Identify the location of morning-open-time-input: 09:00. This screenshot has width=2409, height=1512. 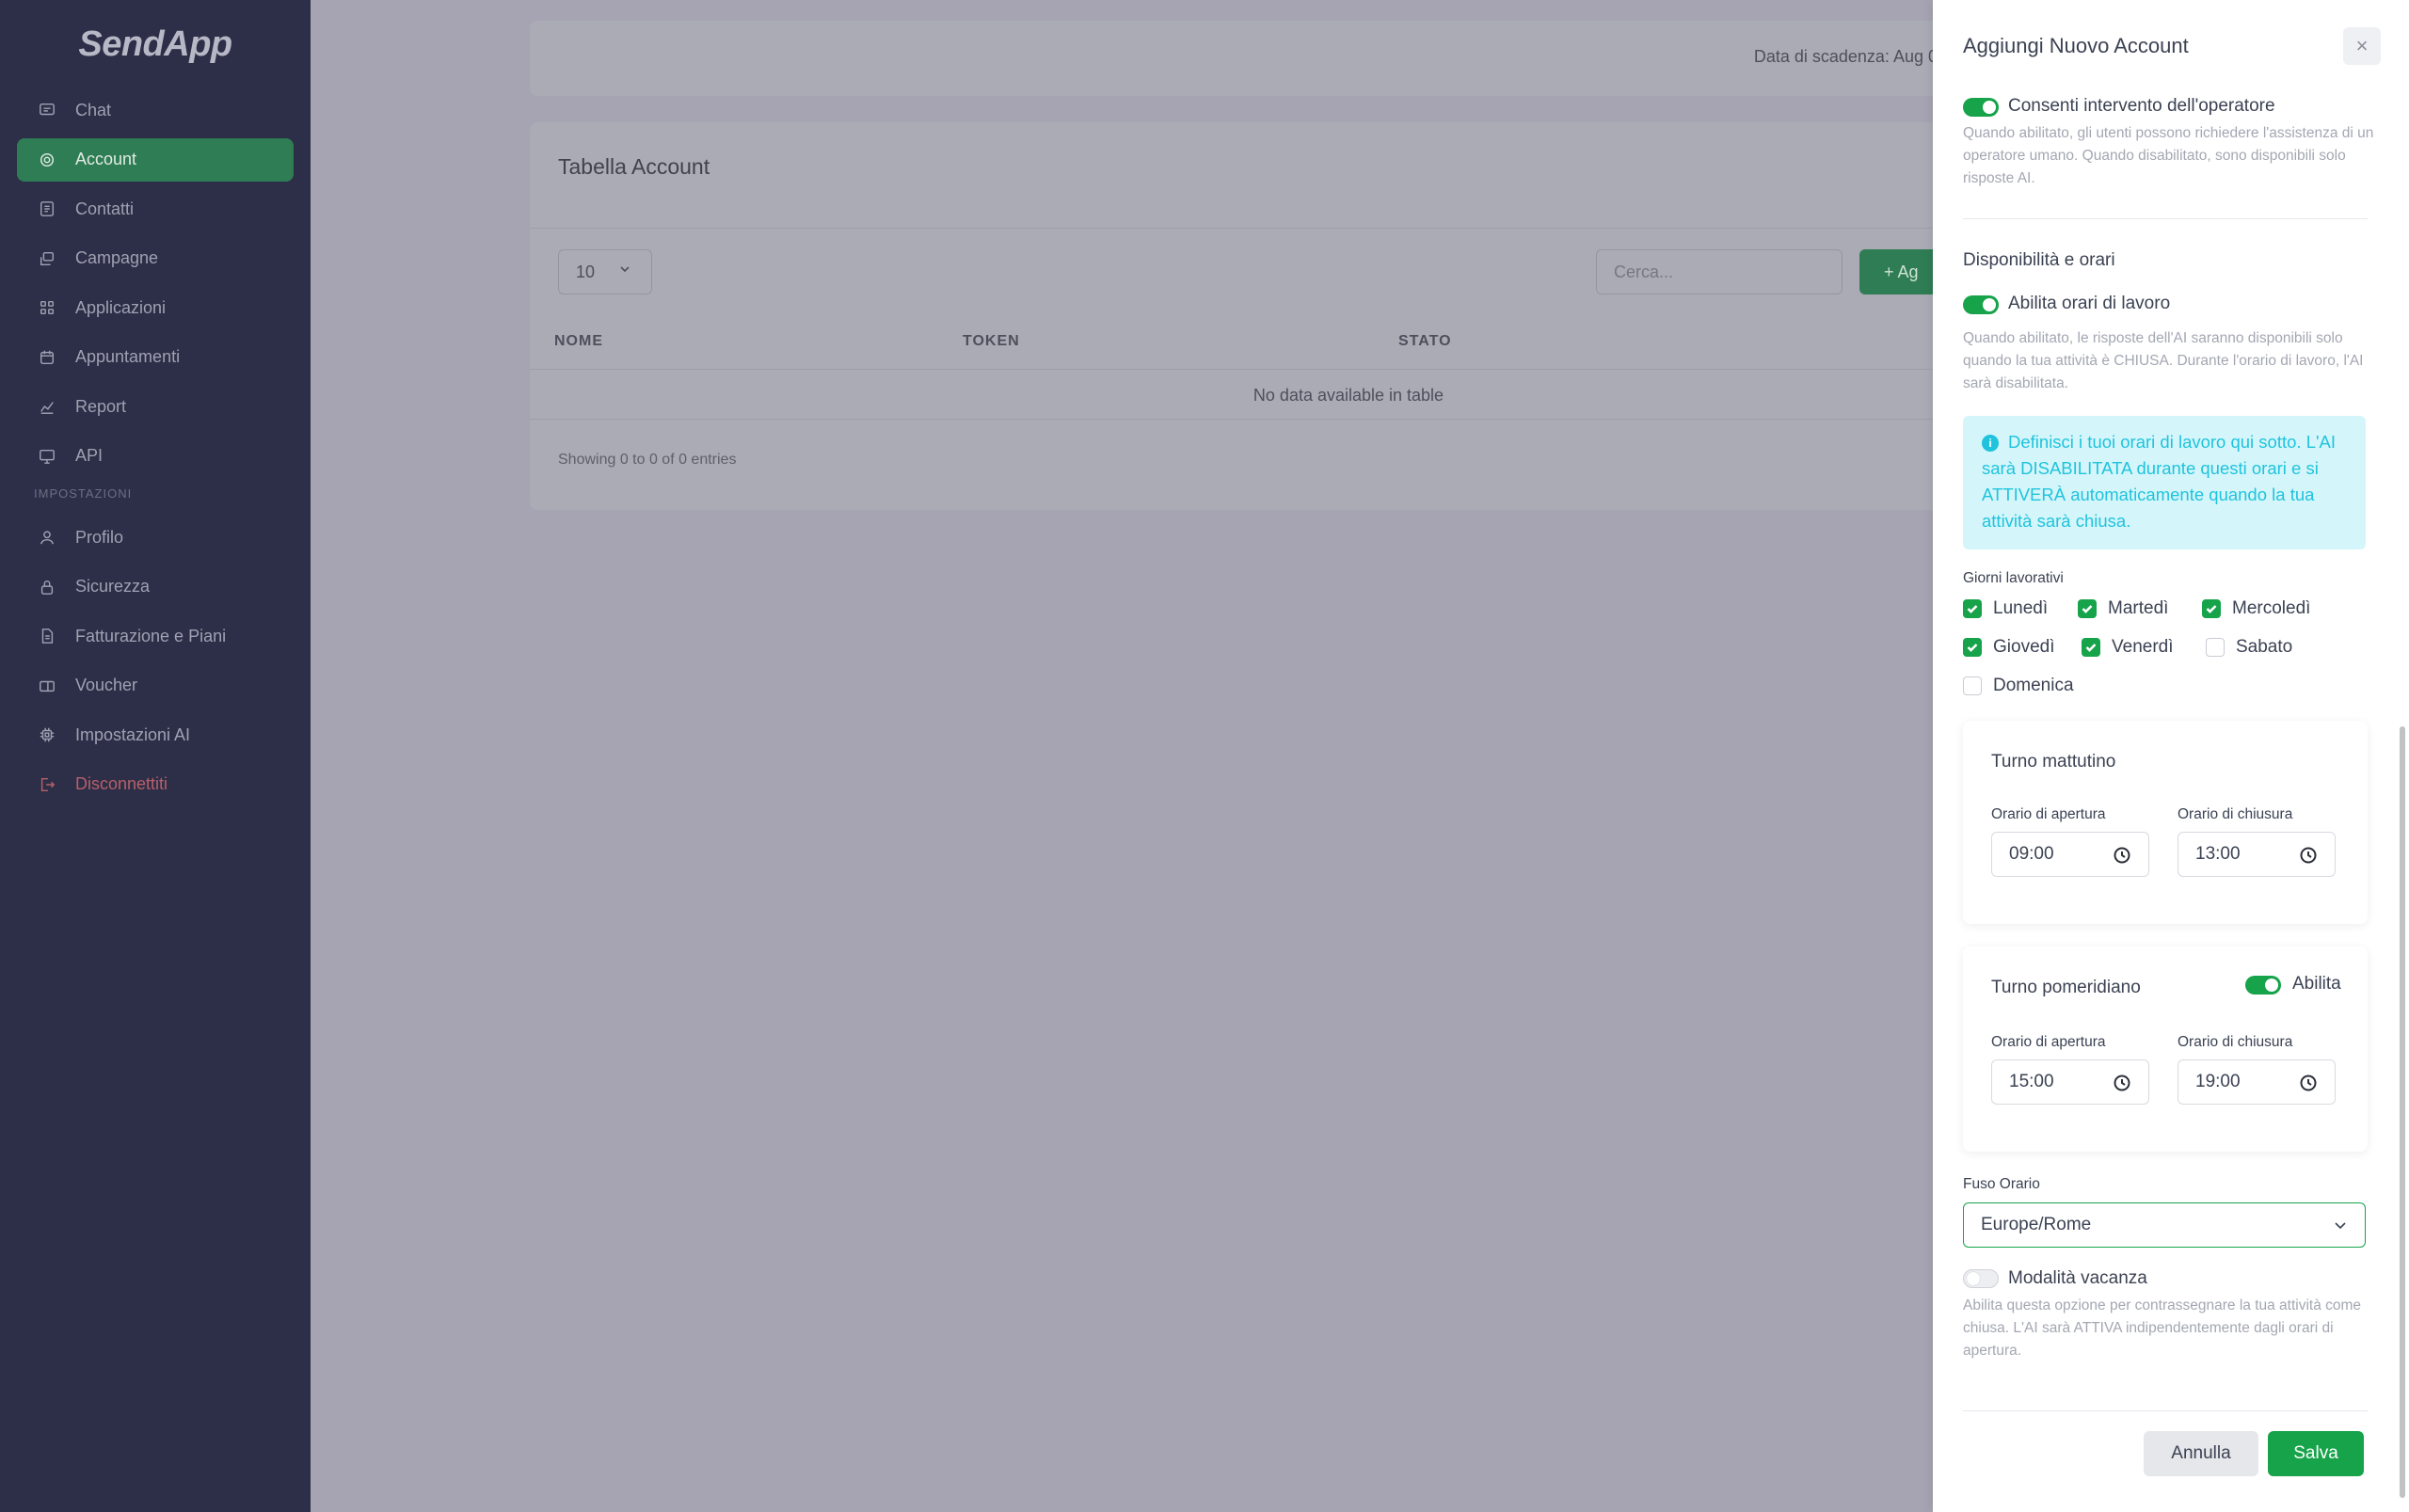
(2070, 855).